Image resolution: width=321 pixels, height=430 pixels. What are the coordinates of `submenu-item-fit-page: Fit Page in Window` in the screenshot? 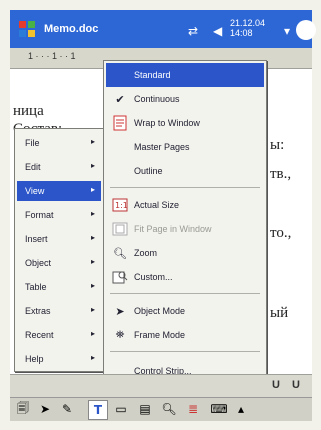 It's located at (185, 229).